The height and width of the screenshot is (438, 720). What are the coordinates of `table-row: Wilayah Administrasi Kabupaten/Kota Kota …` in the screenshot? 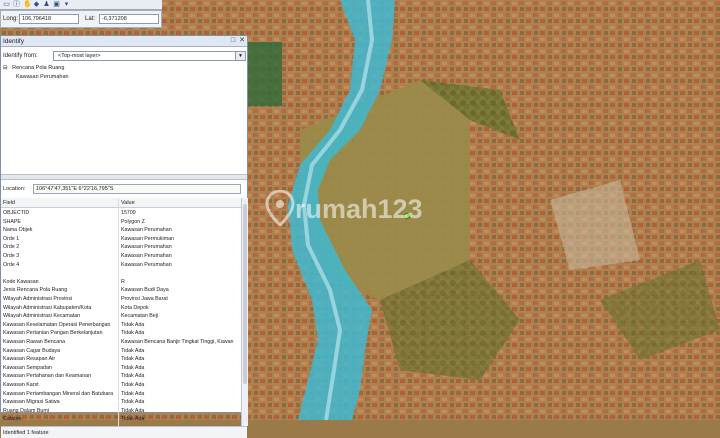 It's located at (121, 308).